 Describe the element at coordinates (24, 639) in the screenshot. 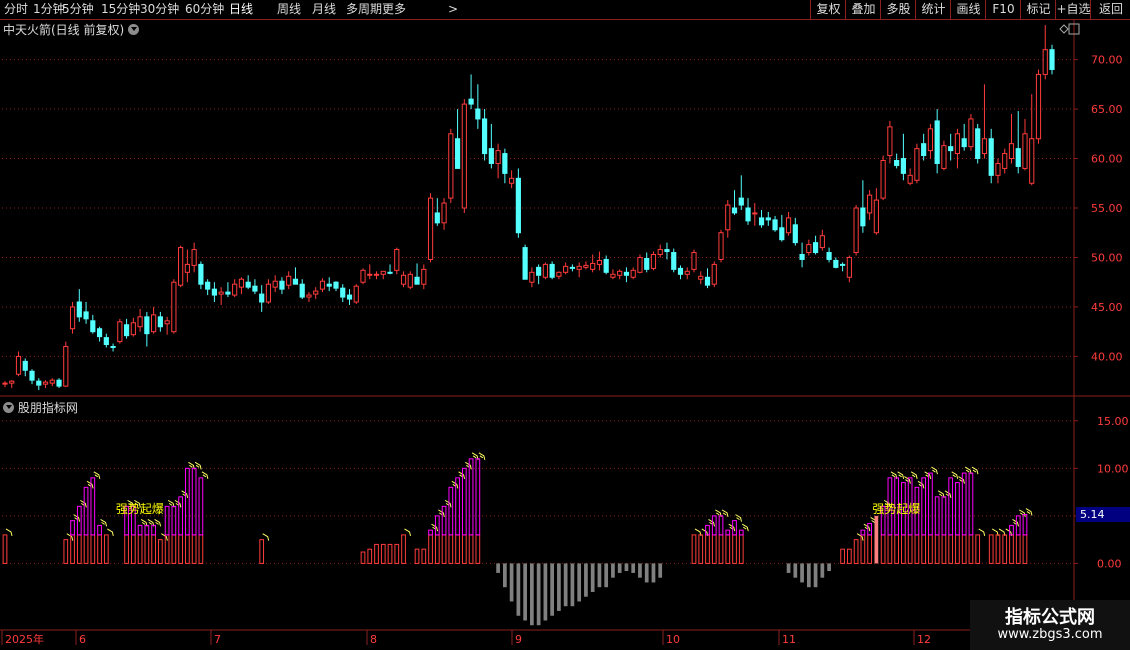

I see `date-tick-label: 2025年` at that location.